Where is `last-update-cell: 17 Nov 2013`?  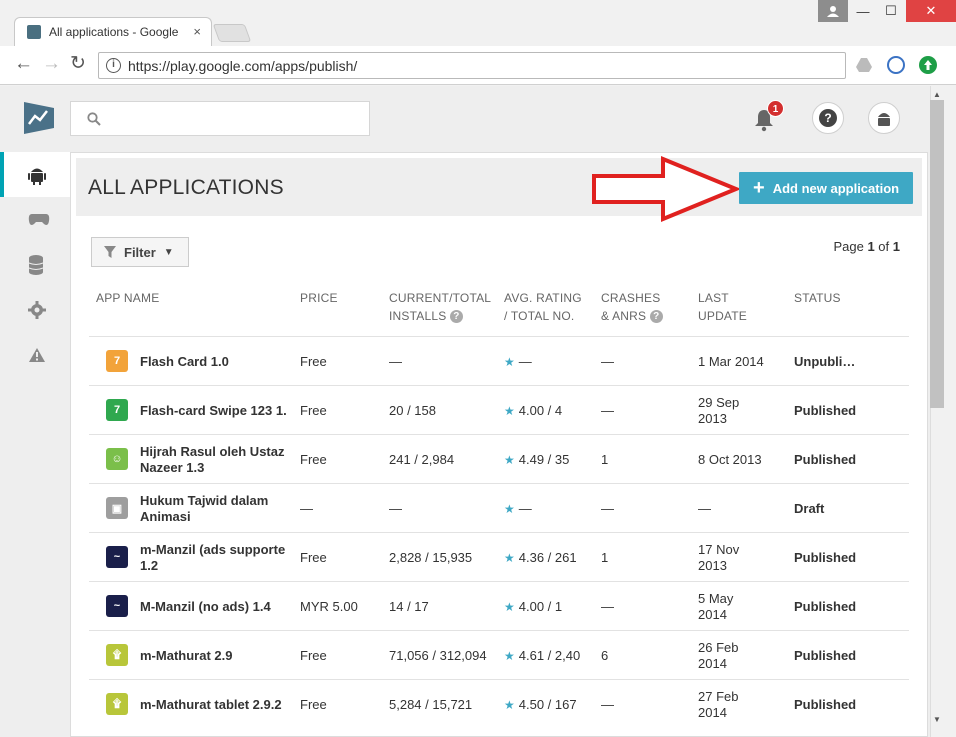 last-update-cell: 17 Nov 2013 is located at coordinates (743, 557).